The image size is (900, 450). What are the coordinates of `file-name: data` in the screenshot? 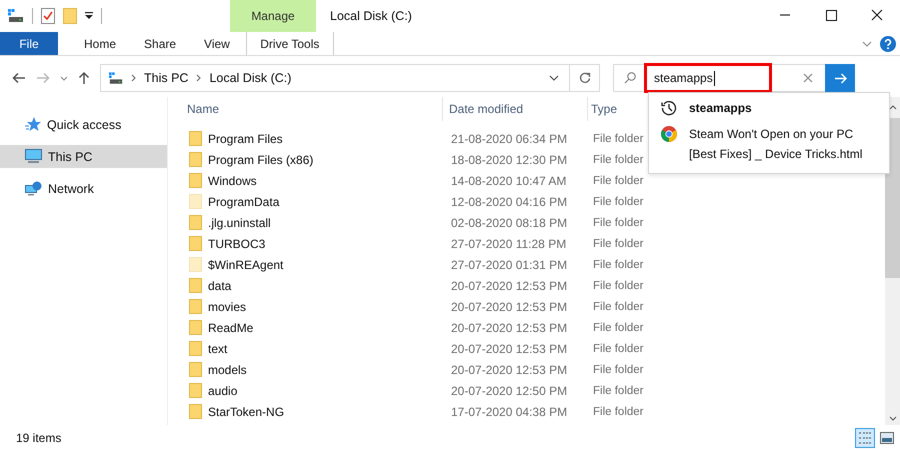 It's located at (220, 285).